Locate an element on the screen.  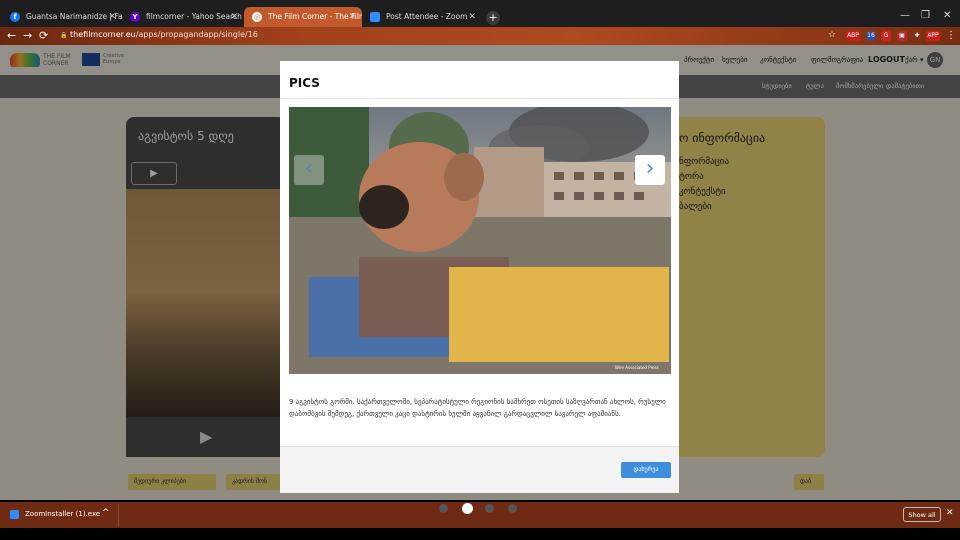
tab-yahoo: Y filmcorner - Yahoo Search Resul ✕ is located at coordinates (183, 17).